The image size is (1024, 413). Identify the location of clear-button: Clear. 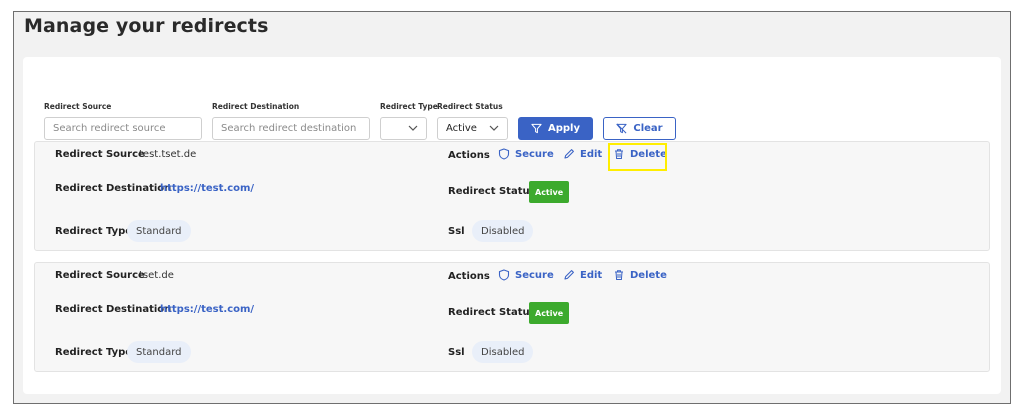
(639, 128).